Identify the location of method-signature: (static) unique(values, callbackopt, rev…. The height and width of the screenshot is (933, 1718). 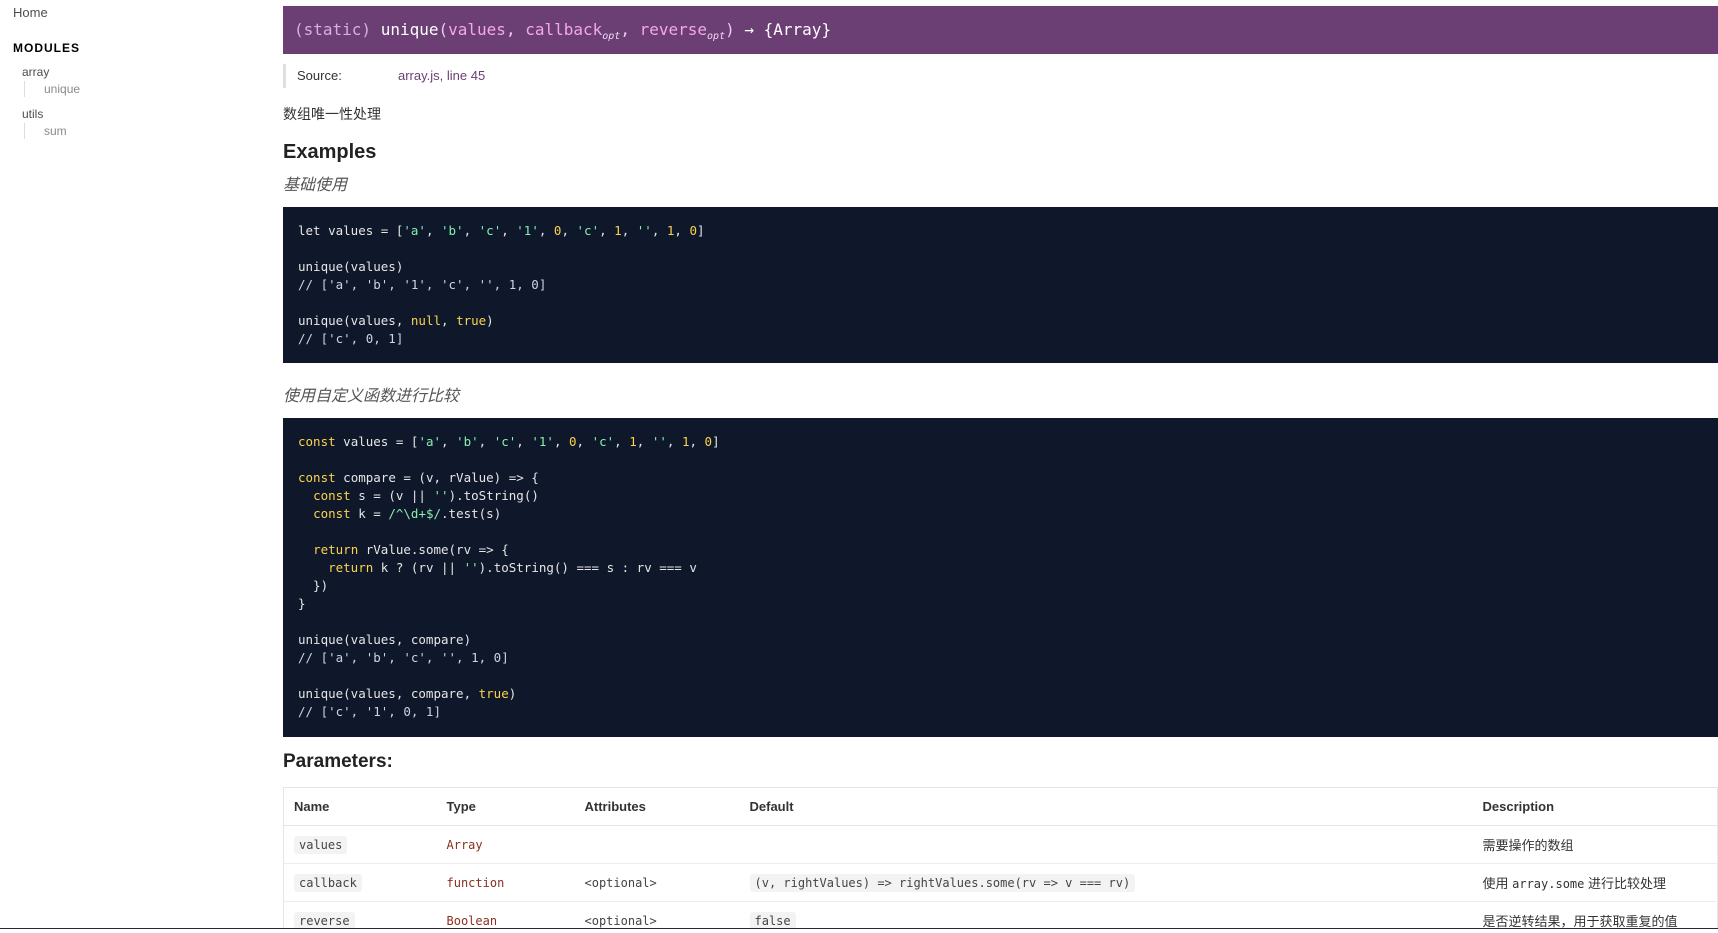
(1000, 30).